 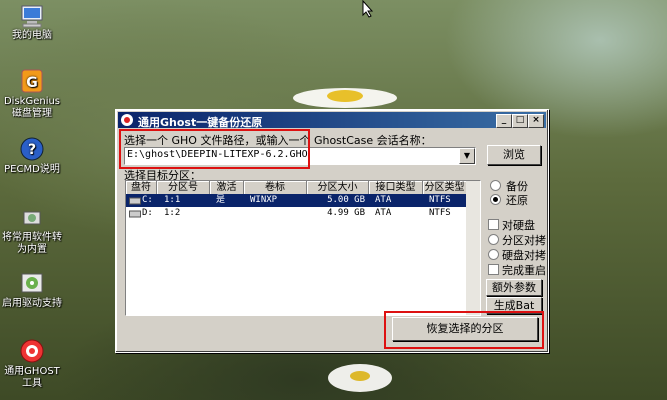 I want to click on computer-icon, so click(x=32, y=16).